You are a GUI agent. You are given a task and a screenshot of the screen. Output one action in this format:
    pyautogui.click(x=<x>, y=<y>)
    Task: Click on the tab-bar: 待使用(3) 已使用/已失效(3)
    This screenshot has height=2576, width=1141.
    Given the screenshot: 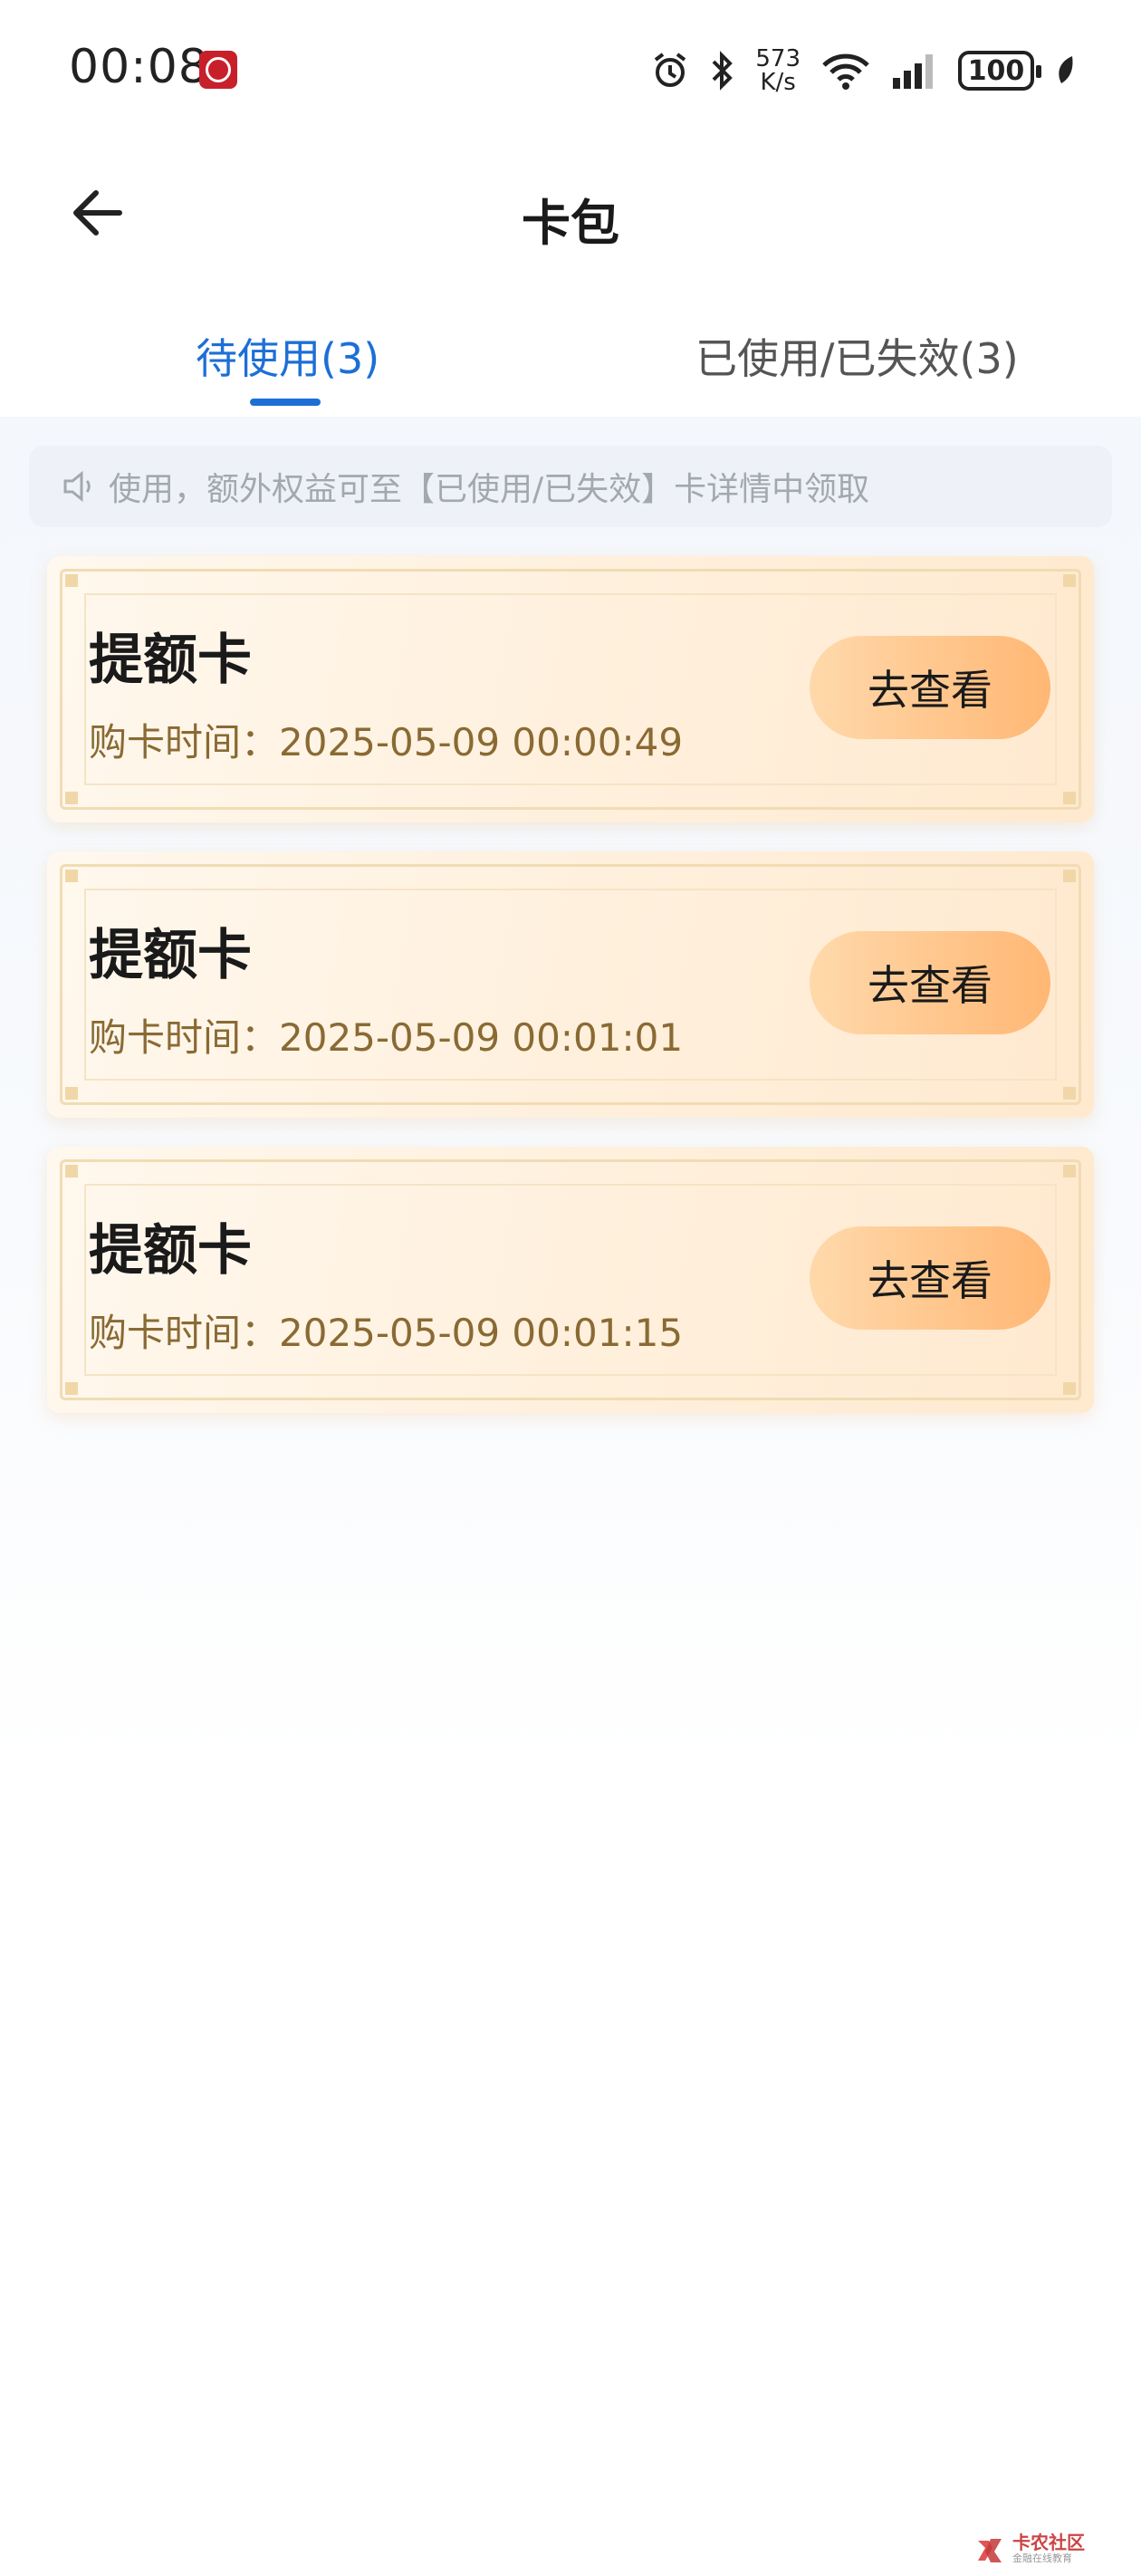 What is the action you would take?
    pyautogui.click(x=570, y=362)
    